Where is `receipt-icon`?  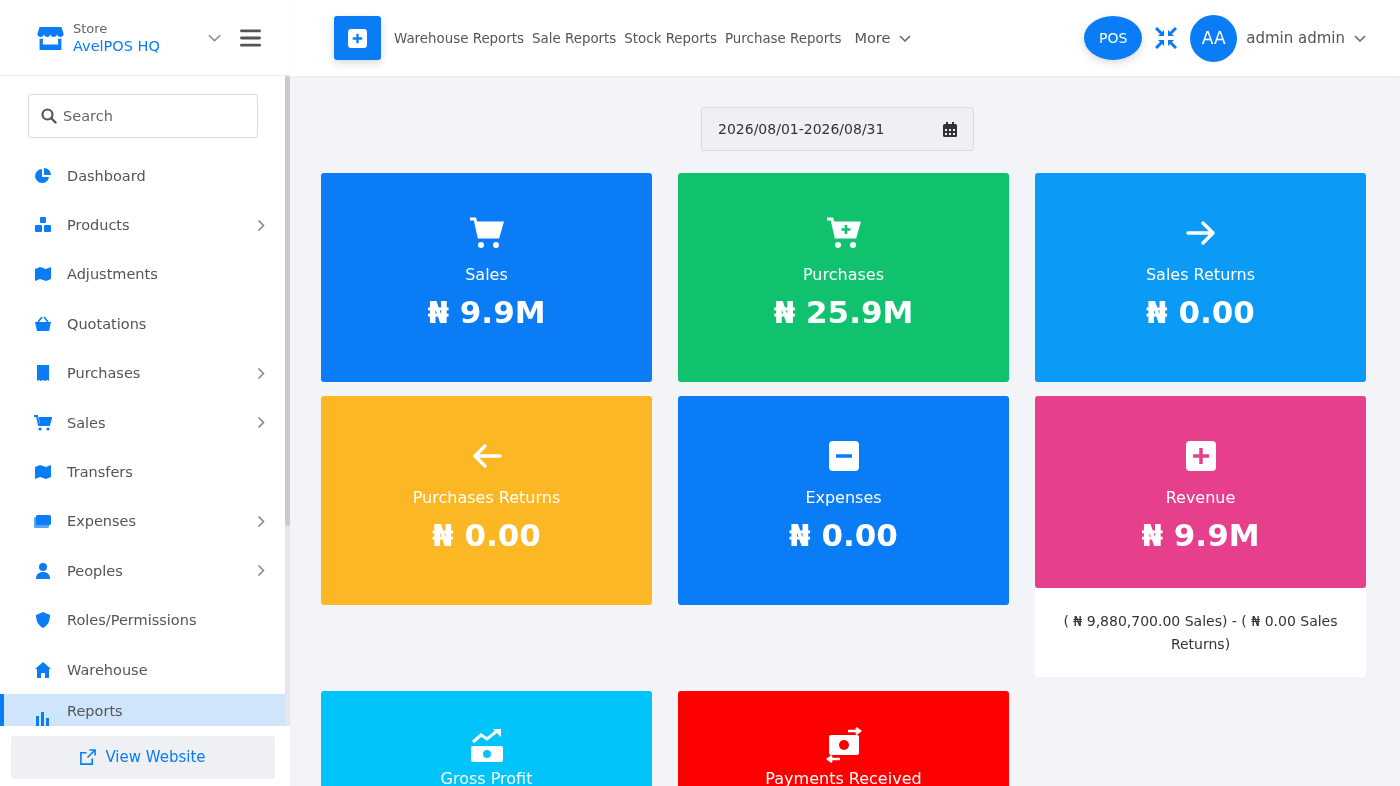
receipt-icon is located at coordinates (43, 373).